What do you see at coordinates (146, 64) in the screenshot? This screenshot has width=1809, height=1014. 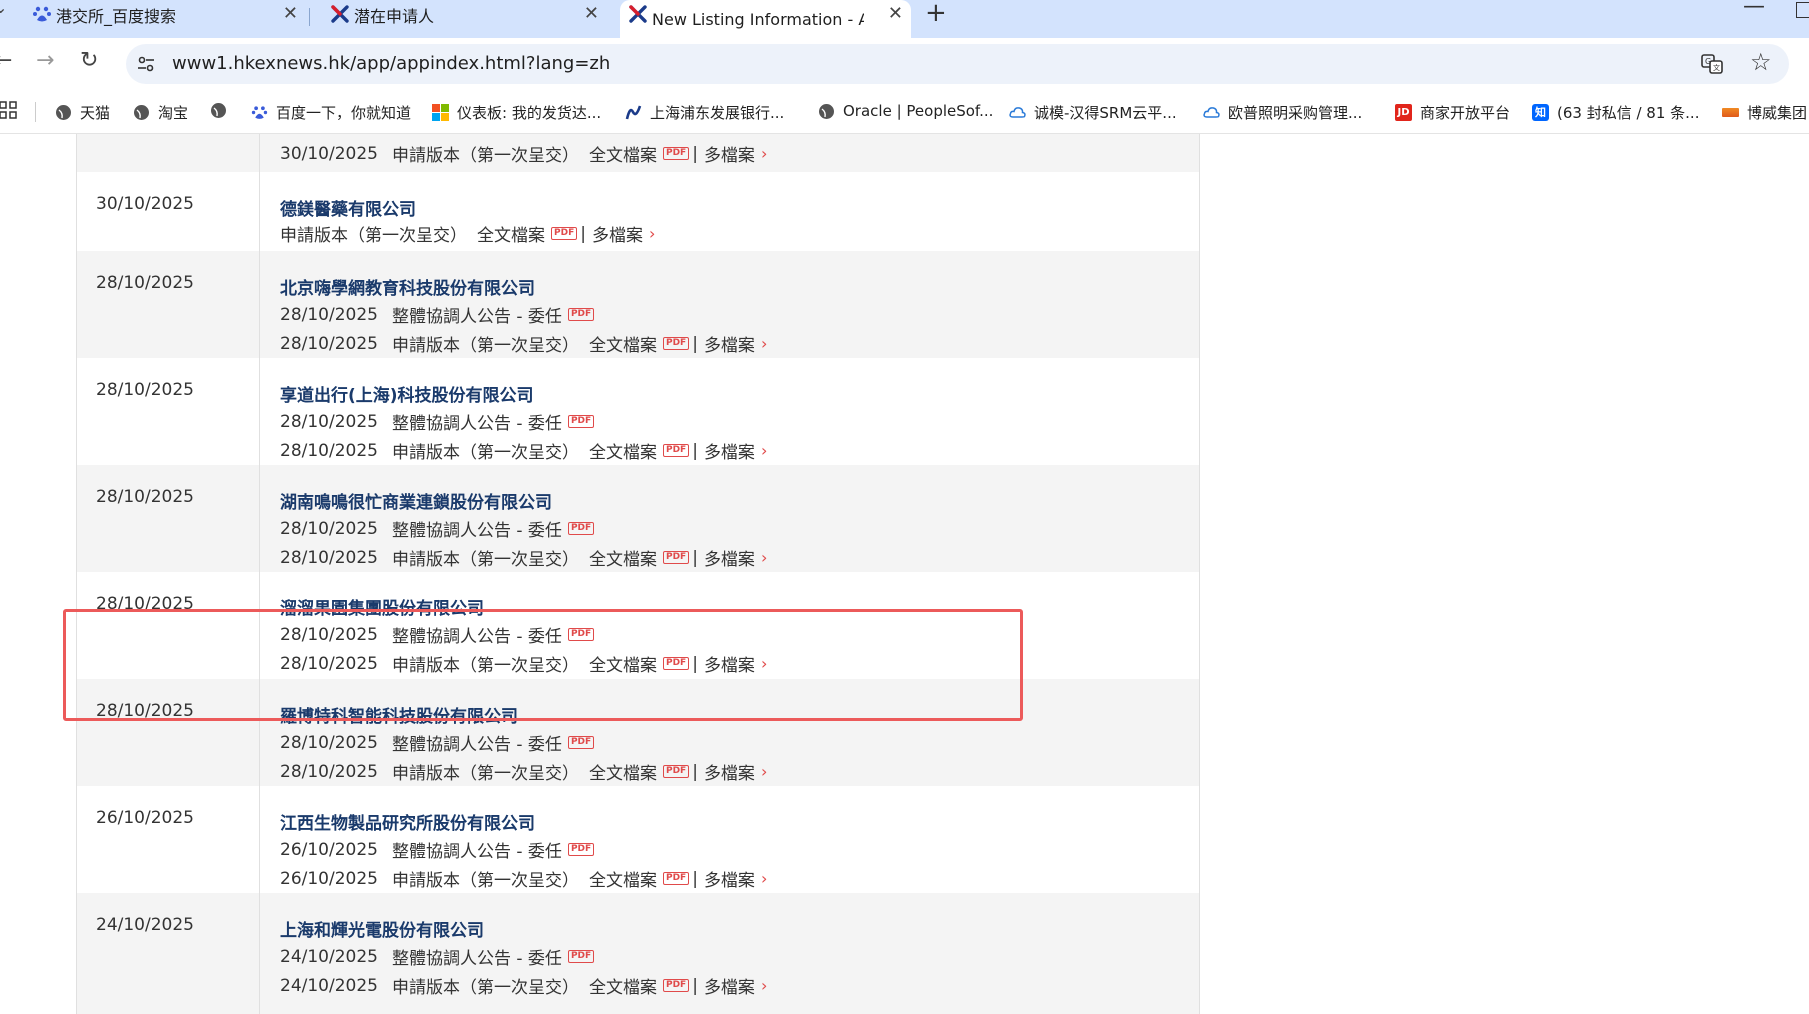 I see `site-settings-icon` at bounding box center [146, 64].